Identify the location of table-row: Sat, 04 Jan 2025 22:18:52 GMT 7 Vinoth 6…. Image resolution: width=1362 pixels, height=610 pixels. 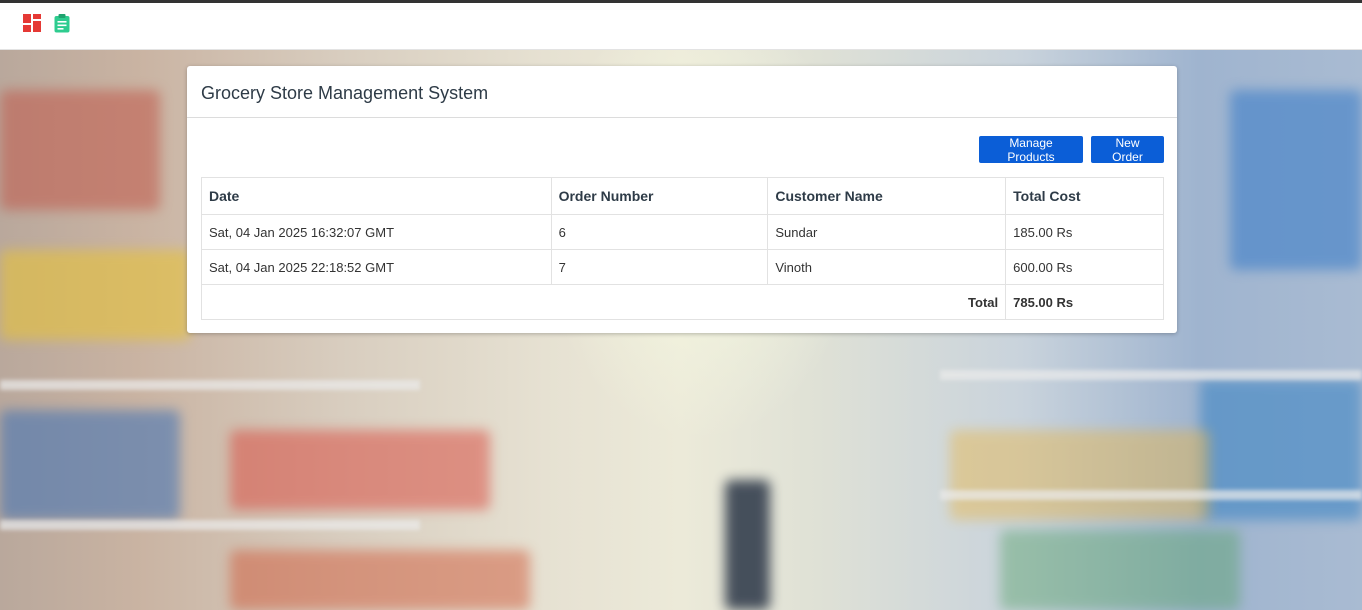
(682, 267).